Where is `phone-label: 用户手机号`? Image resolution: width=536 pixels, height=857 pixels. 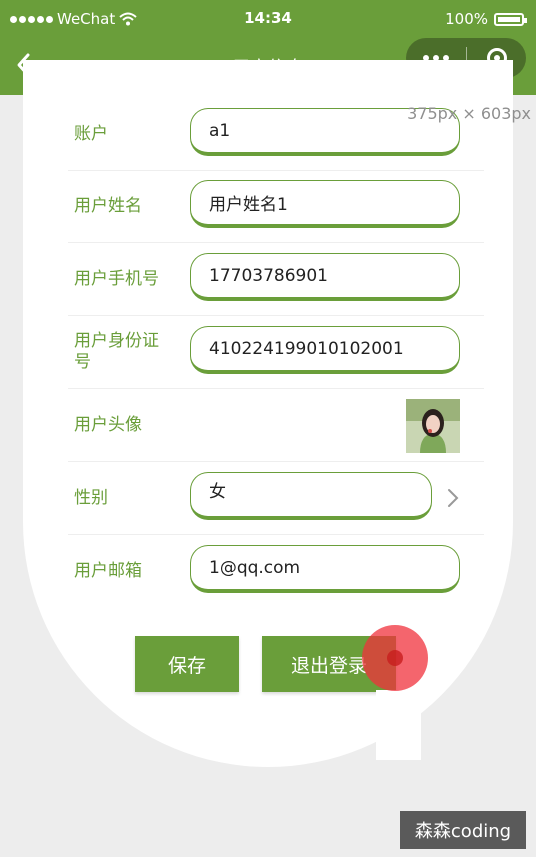
phone-label: 用户手机号 is located at coordinates (116, 278).